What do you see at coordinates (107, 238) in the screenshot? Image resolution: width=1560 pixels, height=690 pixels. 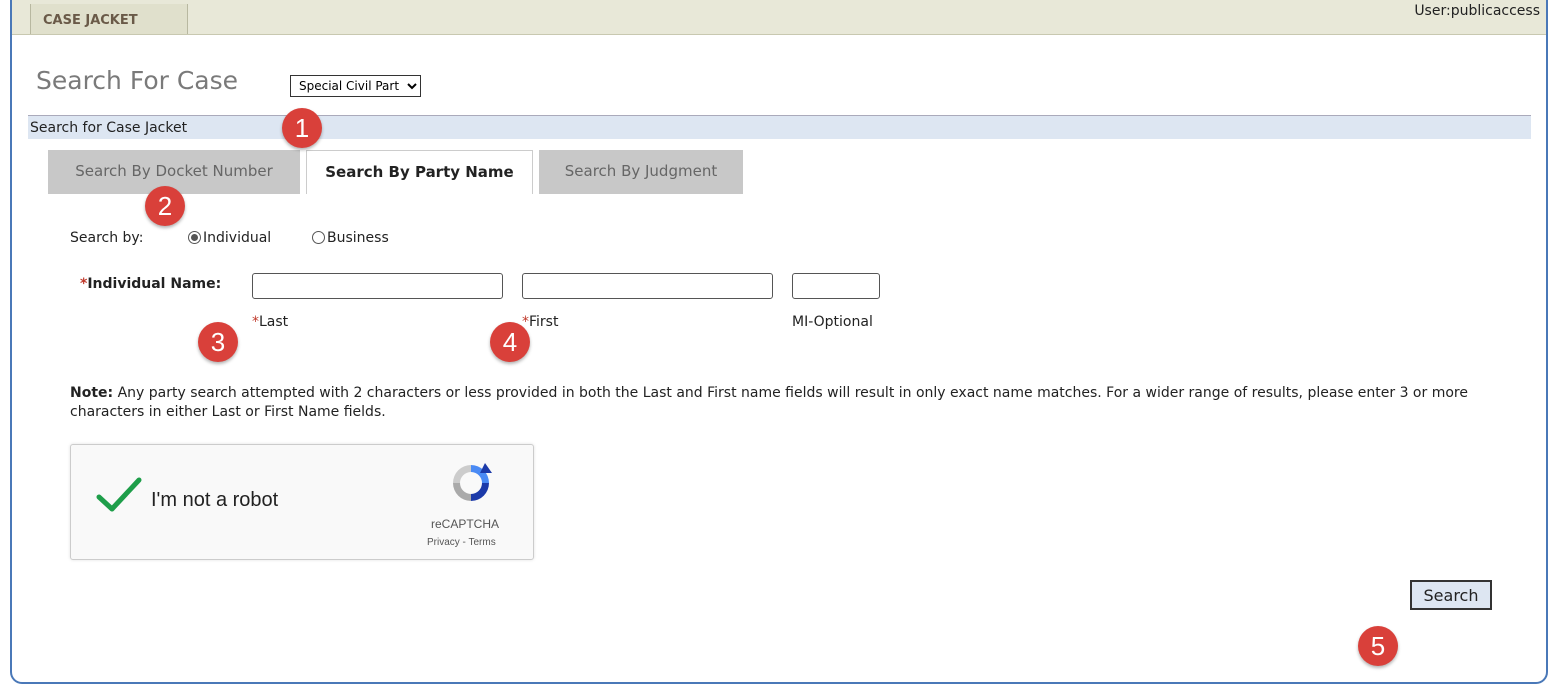 I see `search-by-label: Search by:` at bounding box center [107, 238].